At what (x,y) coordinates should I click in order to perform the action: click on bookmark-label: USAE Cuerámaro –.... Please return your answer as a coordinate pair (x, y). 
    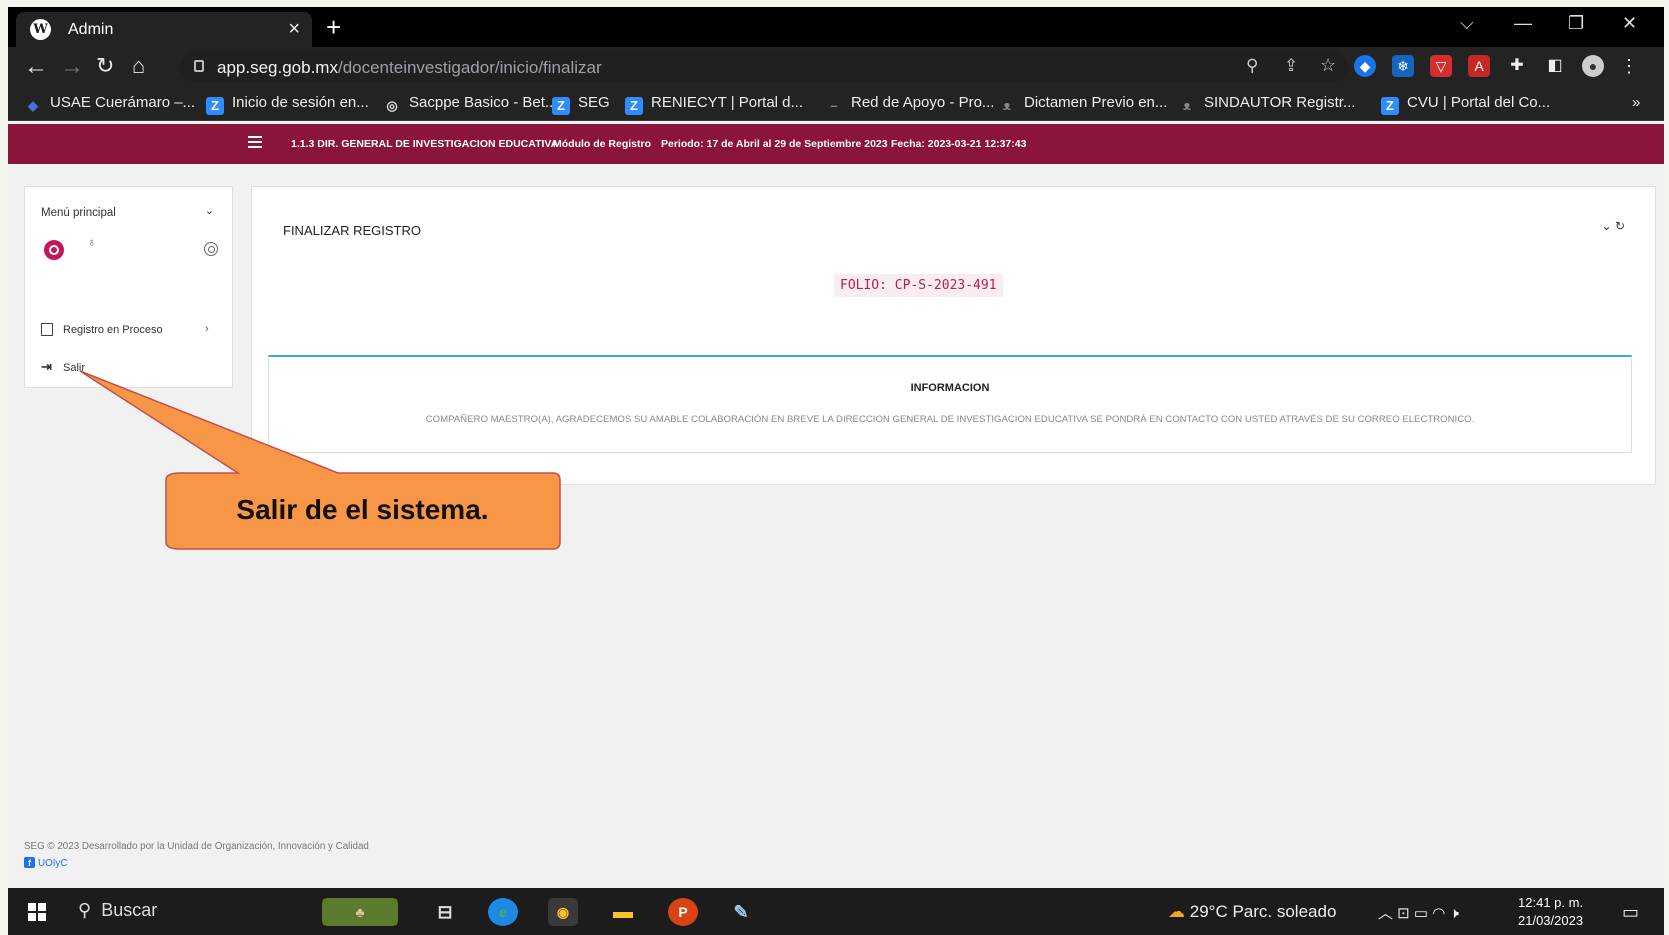
    Looking at the image, I should click on (123, 102).